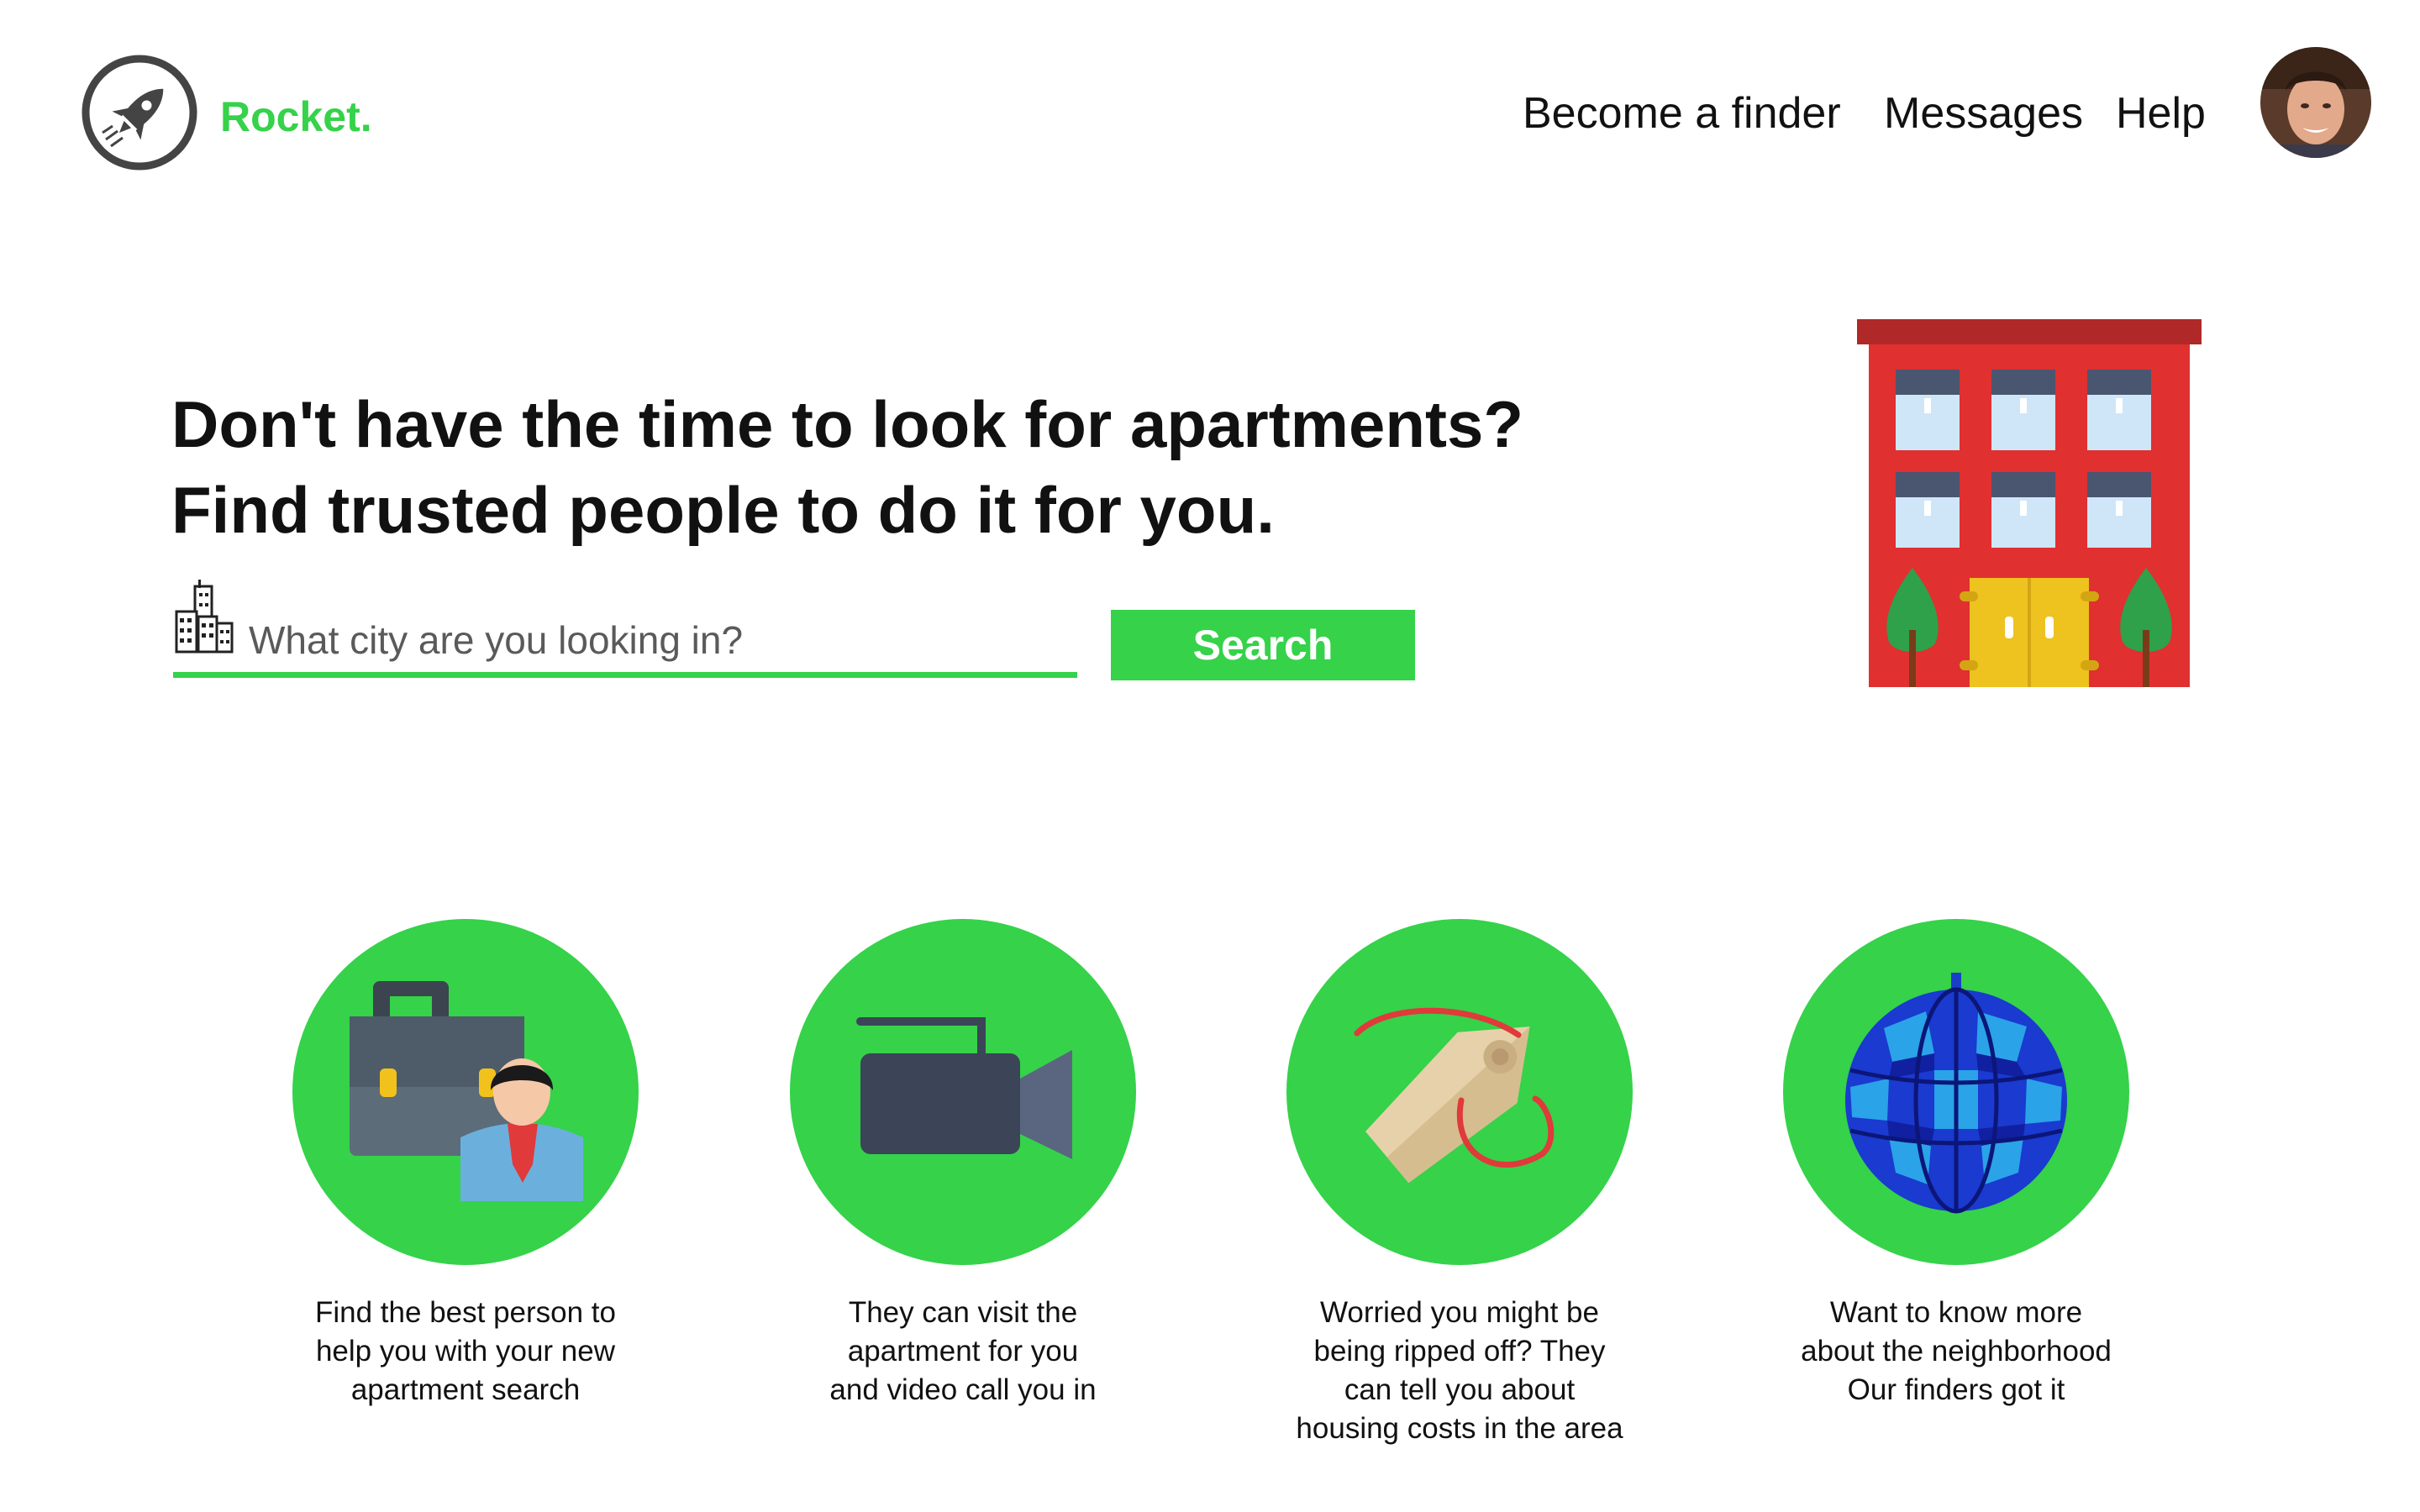  What do you see at coordinates (139, 112) in the screenshot?
I see `rocket-icon` at bounding box center [139, 112].